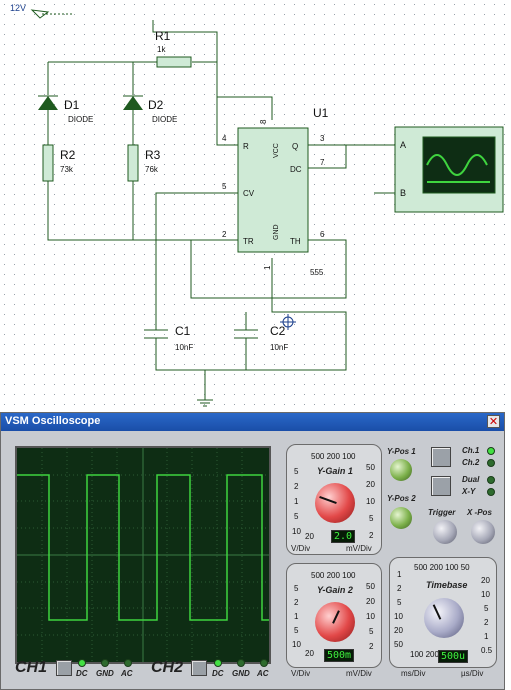  Describe the element at coordinates (301, 673) in the screenshot. I see `ygain2-units-left: V/Div` at that location.